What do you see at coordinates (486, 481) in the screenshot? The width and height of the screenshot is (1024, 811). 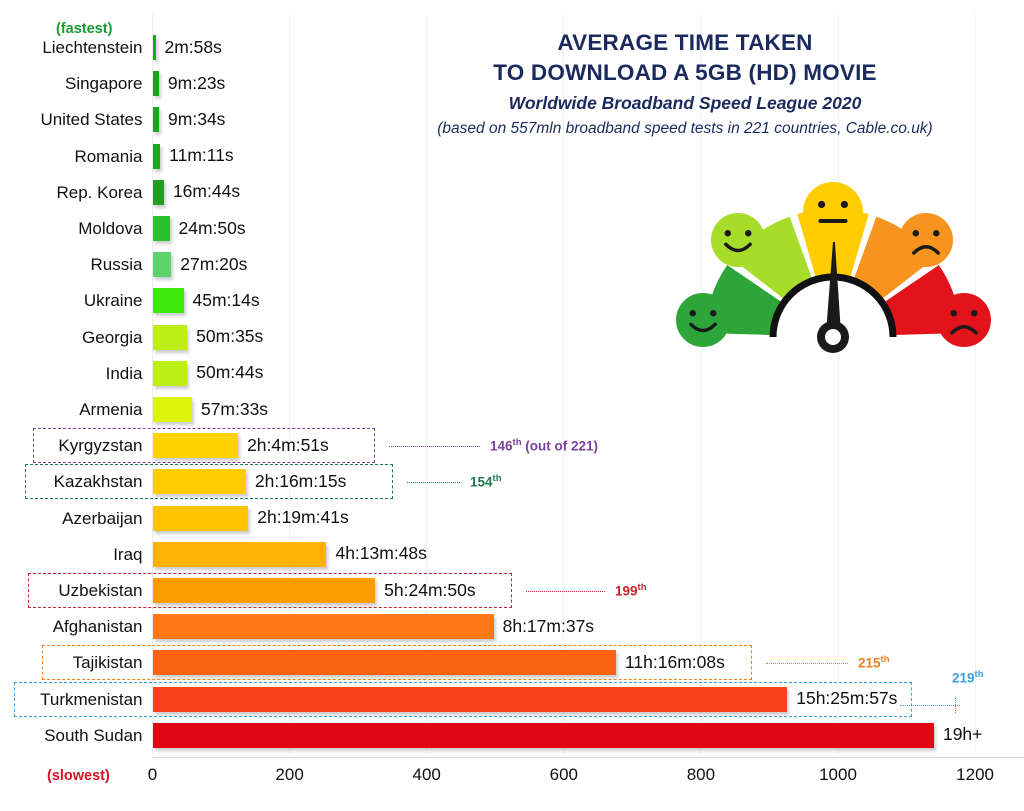 I see `rank-annotation-kazakhstan: 154th` at bounding box center [486, 481].